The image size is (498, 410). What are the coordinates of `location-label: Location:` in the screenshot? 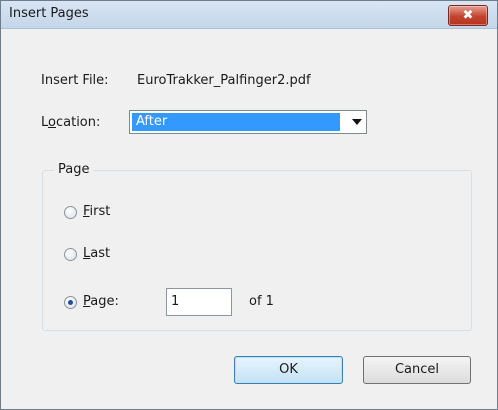 It's located at (71, 122).